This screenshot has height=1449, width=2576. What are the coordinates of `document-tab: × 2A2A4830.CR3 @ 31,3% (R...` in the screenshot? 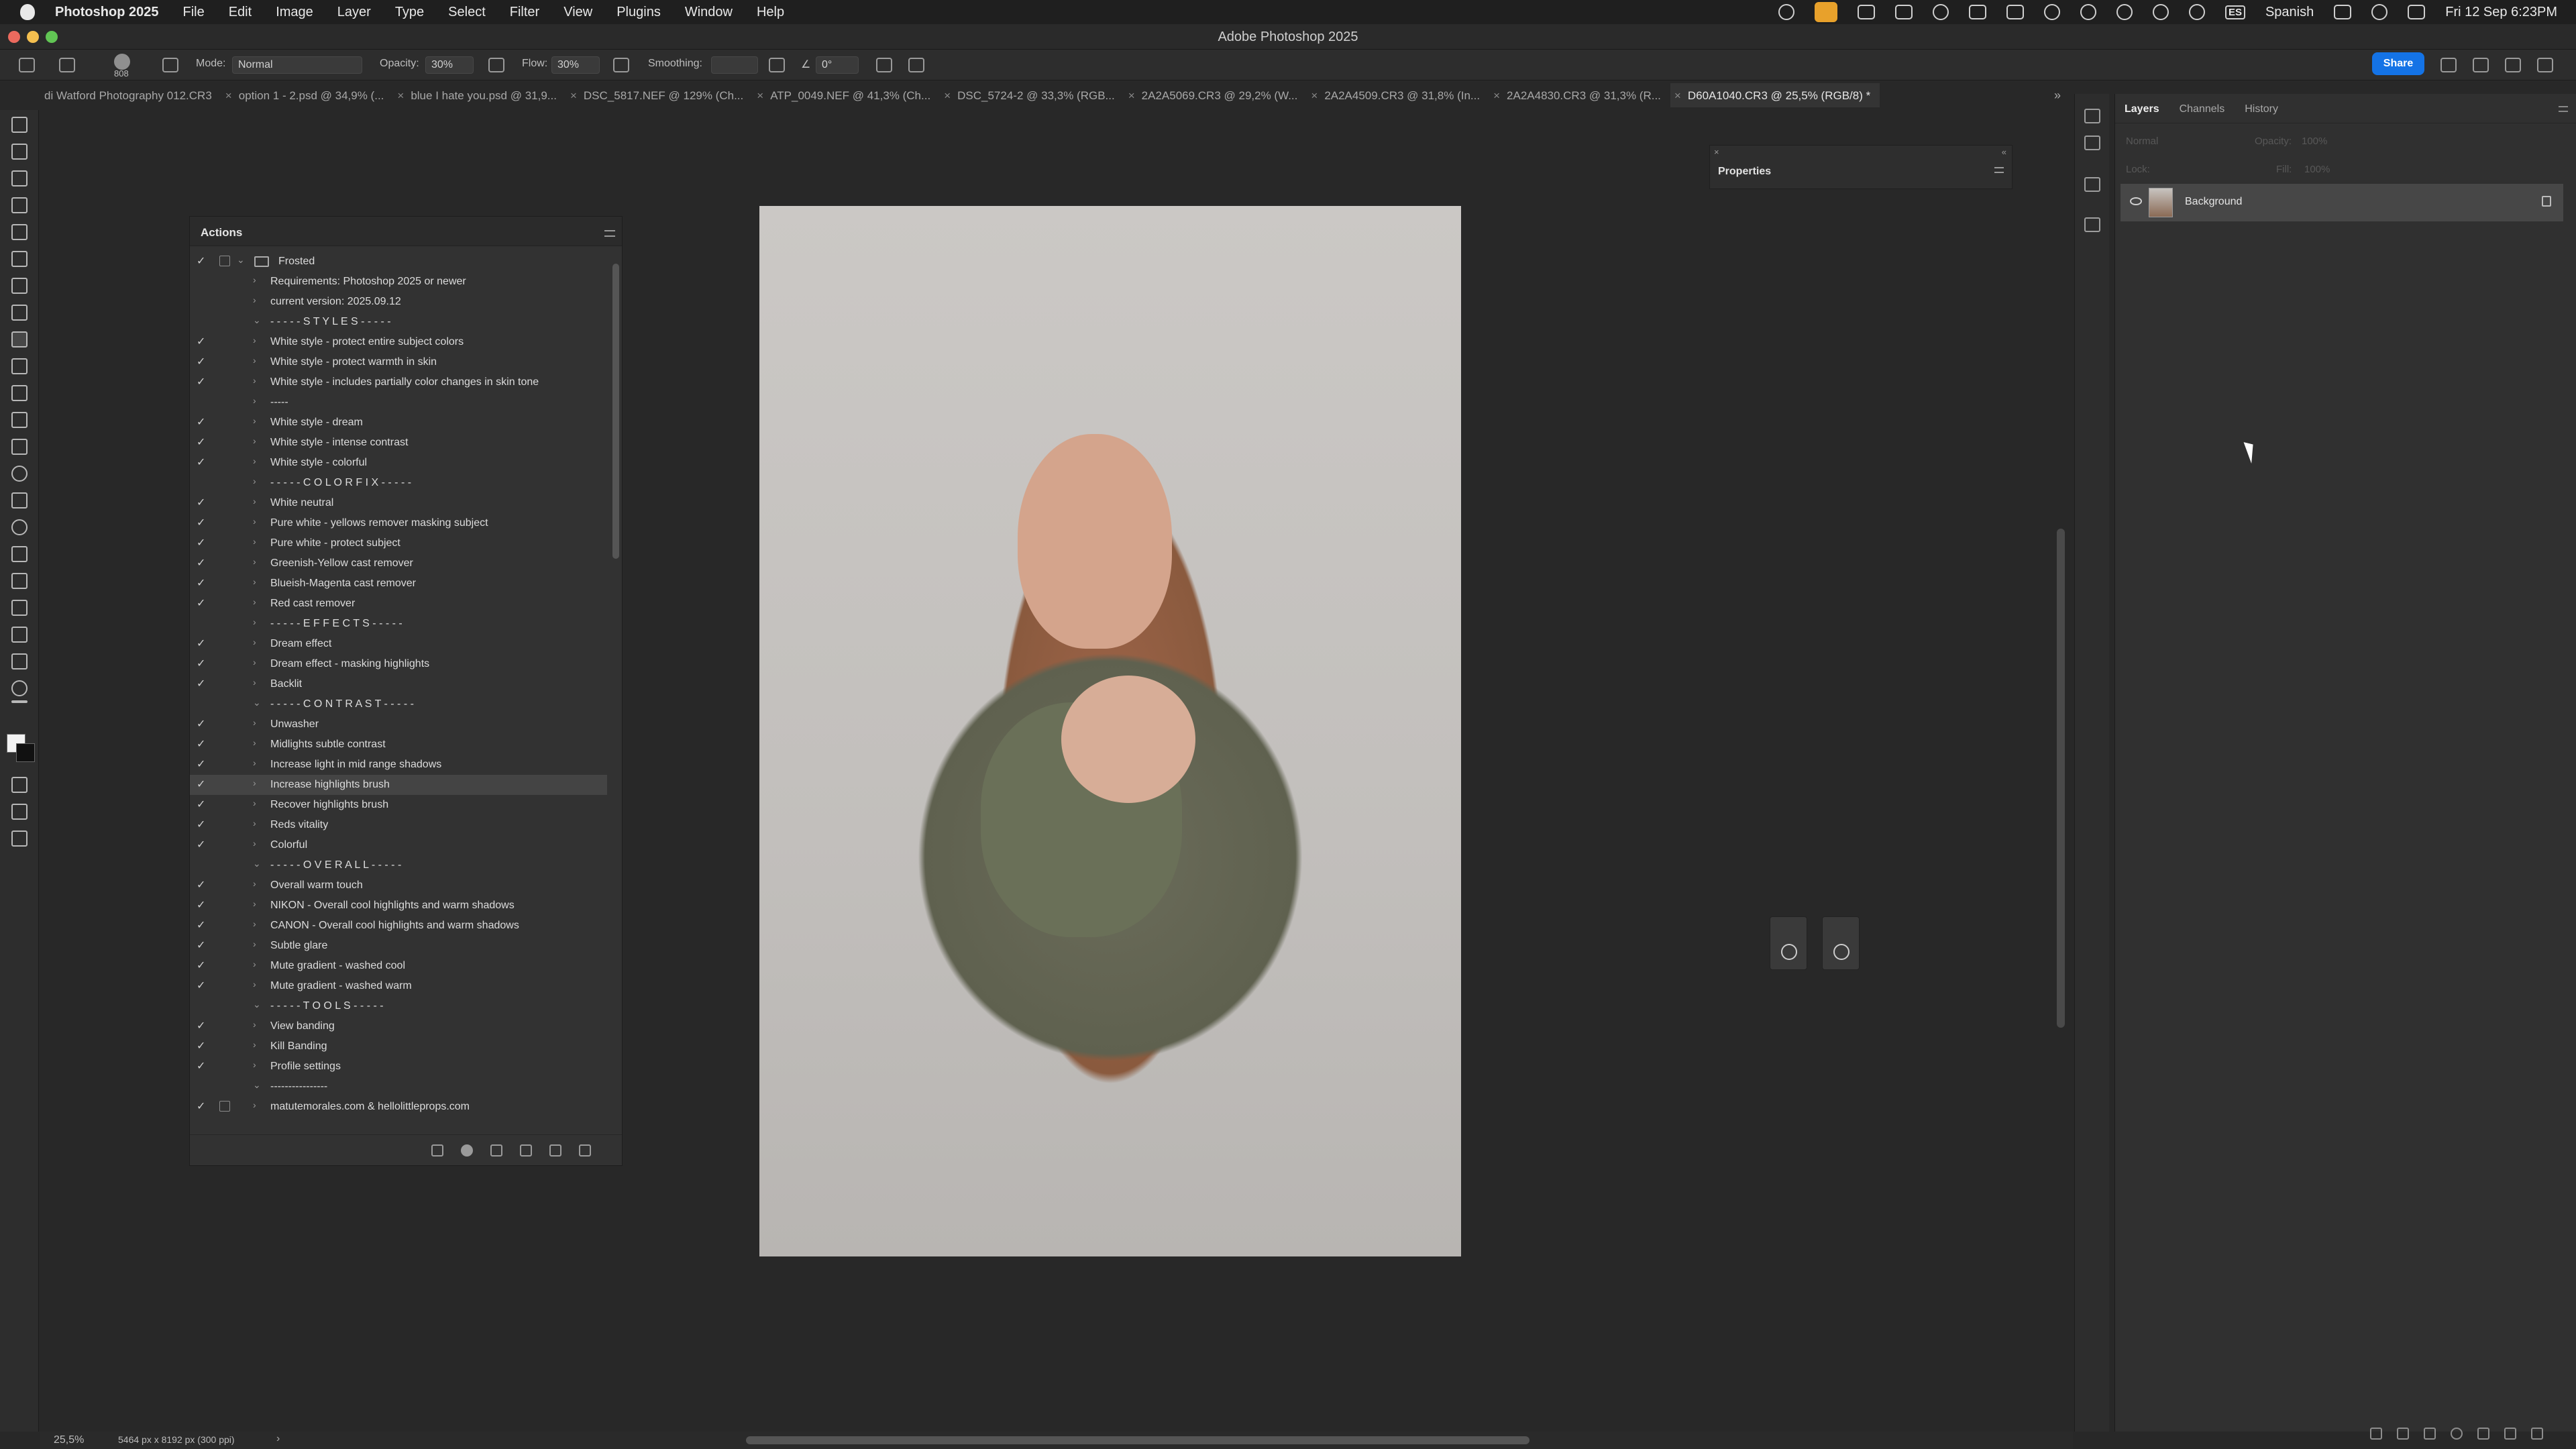 It's located at (1579, 95).